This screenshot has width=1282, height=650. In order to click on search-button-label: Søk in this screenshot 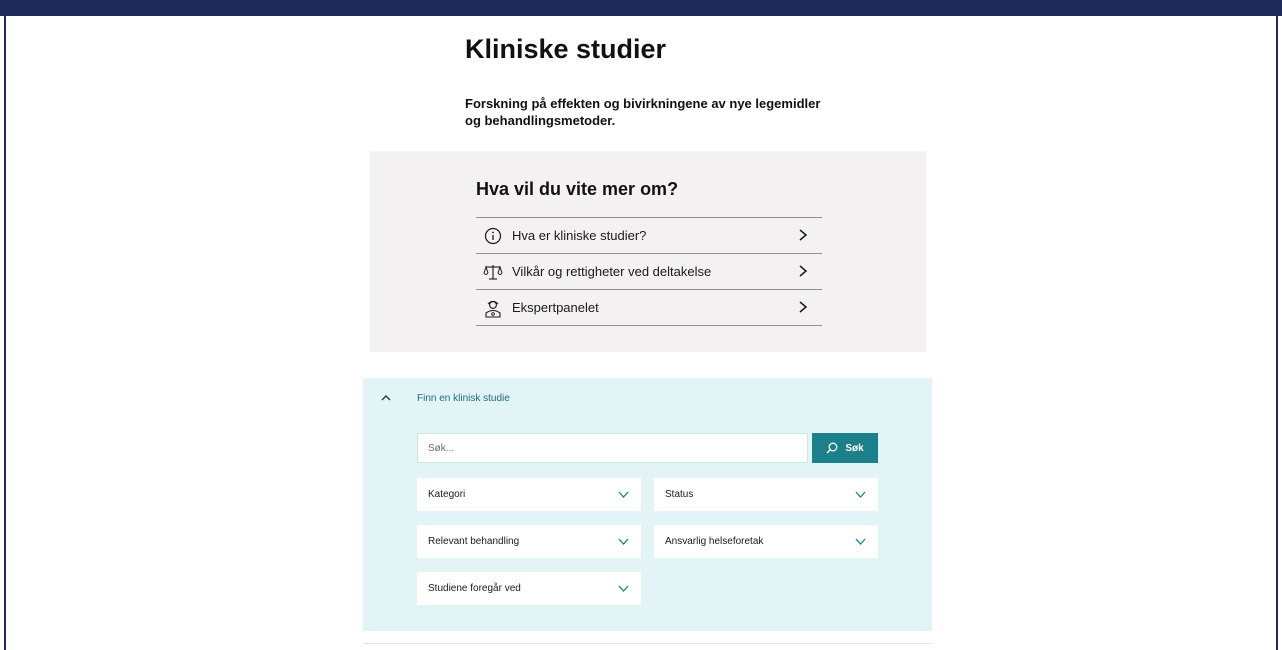, I will do `click(854, 448)`.